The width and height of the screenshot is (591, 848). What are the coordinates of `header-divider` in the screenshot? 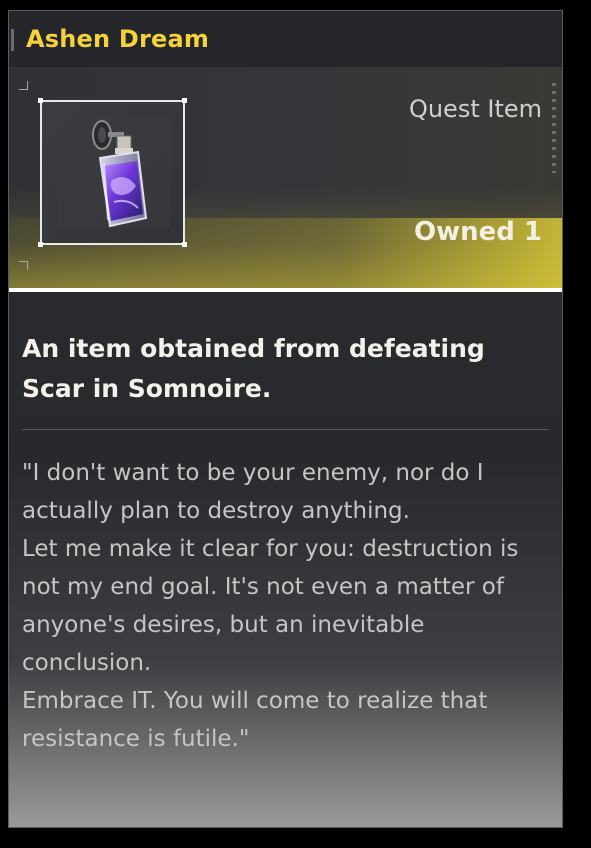 It's located at (285, 290).